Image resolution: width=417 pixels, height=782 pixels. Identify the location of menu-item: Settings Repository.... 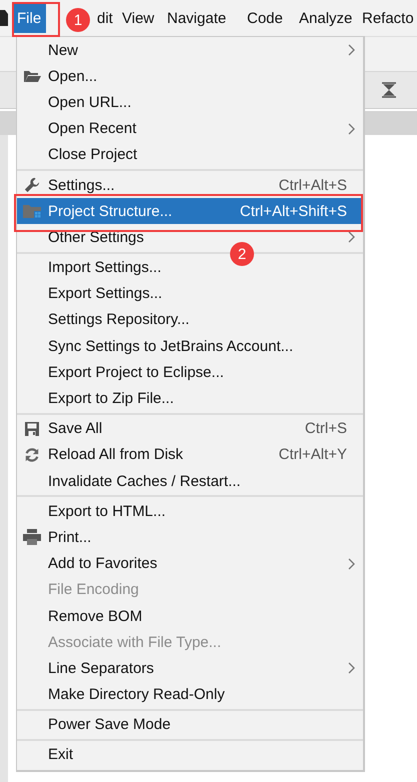
(190, 320).